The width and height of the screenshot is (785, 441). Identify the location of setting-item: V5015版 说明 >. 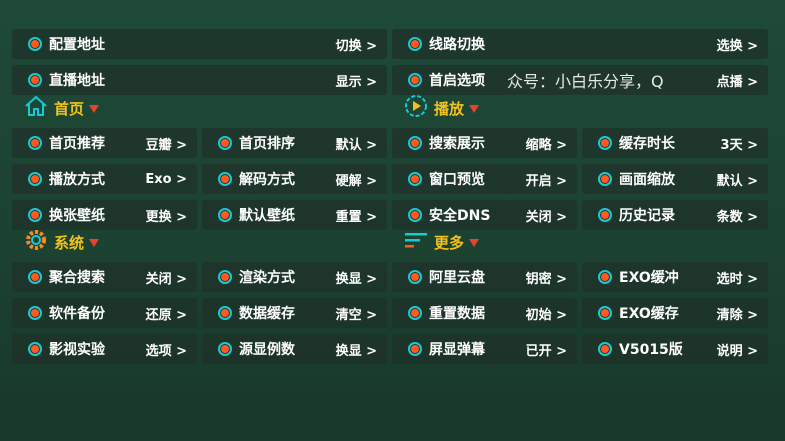
(675, 349).